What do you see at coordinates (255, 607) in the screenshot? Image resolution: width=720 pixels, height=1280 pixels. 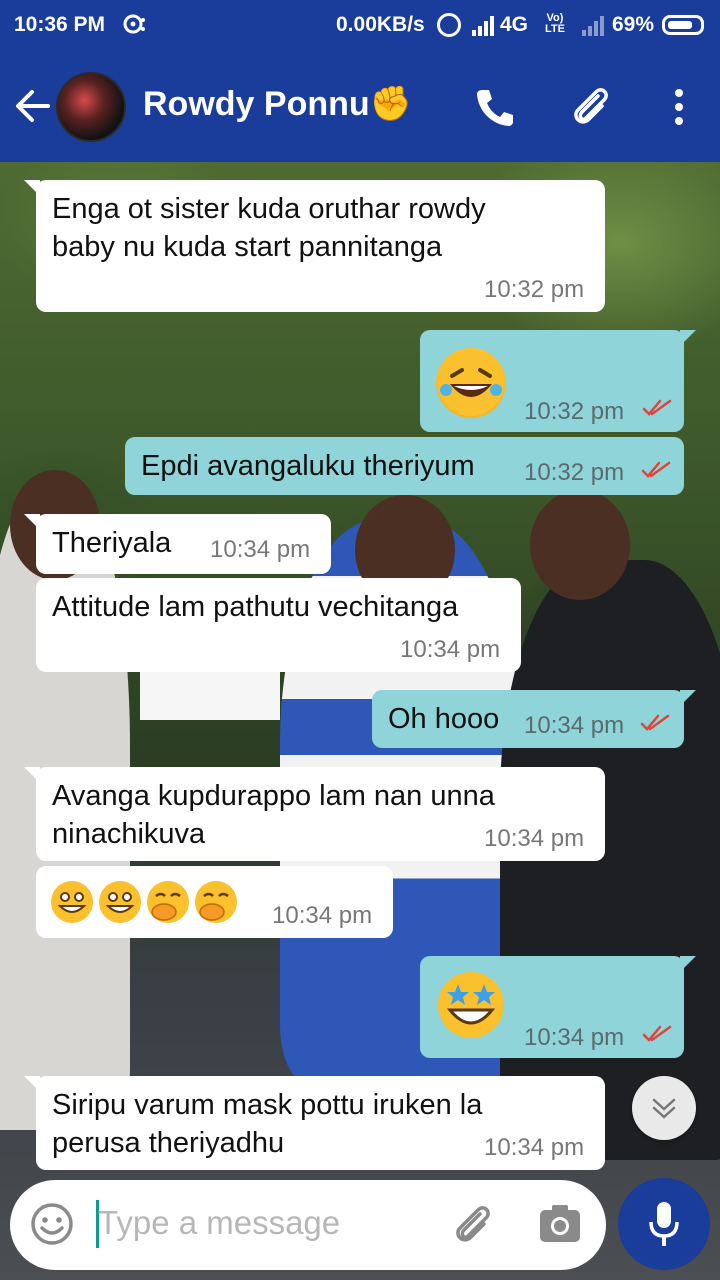 I see `message-text: Attitude lam pathutu vechitanga` at bounding box center [255, 607].